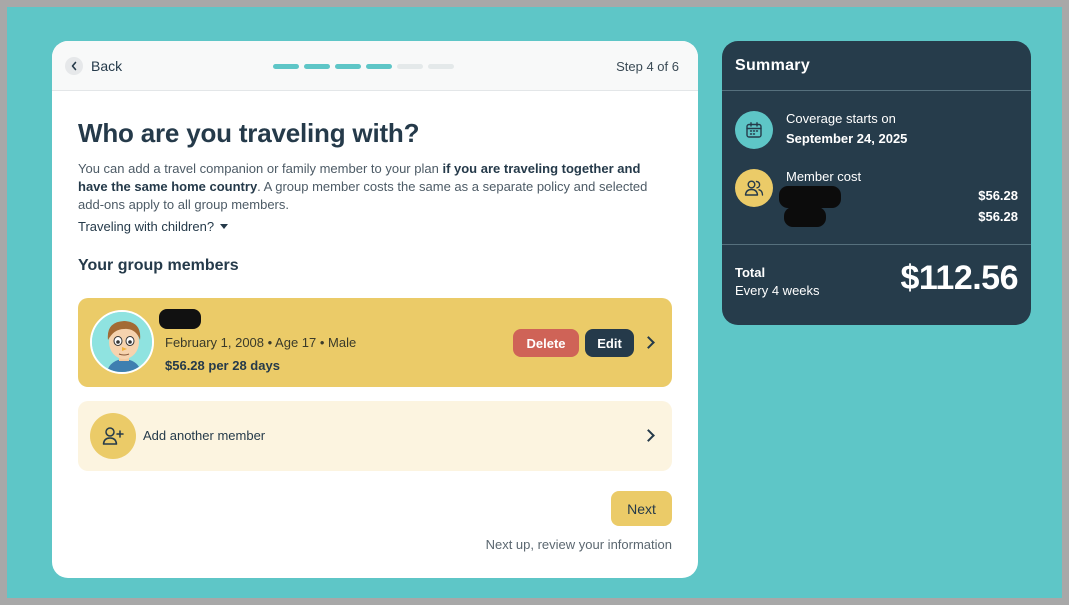  I want to click on caret-down-icon, so click(224, 226).